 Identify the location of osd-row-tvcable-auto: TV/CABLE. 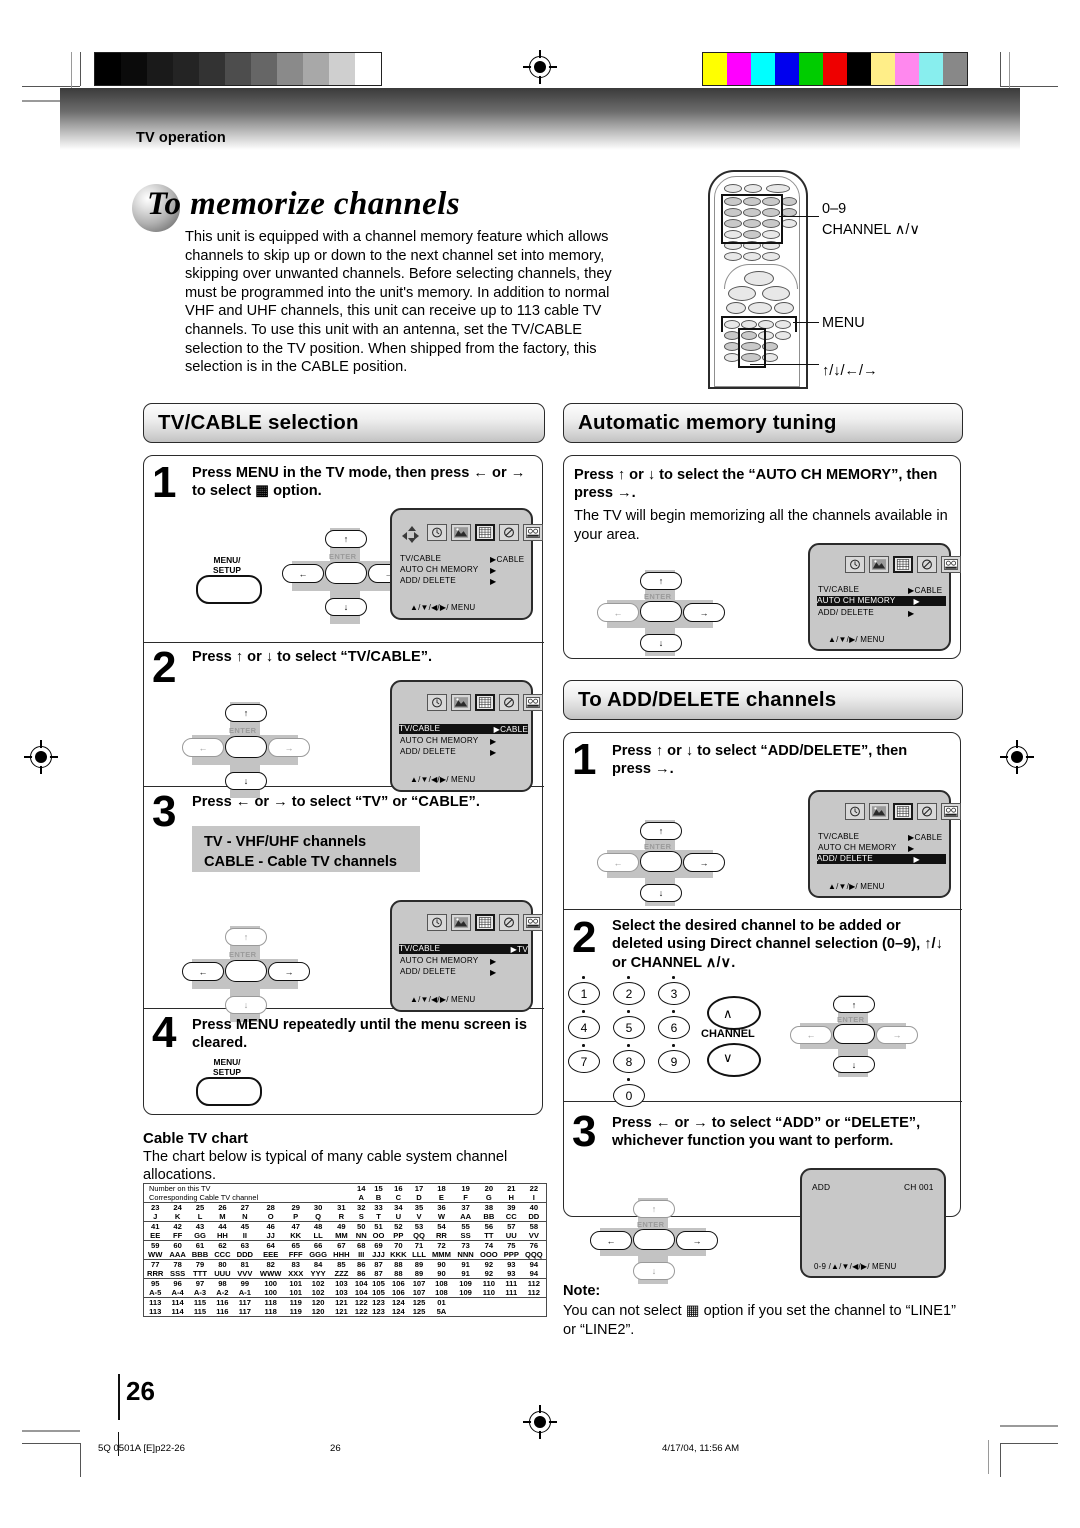
(838, 589).